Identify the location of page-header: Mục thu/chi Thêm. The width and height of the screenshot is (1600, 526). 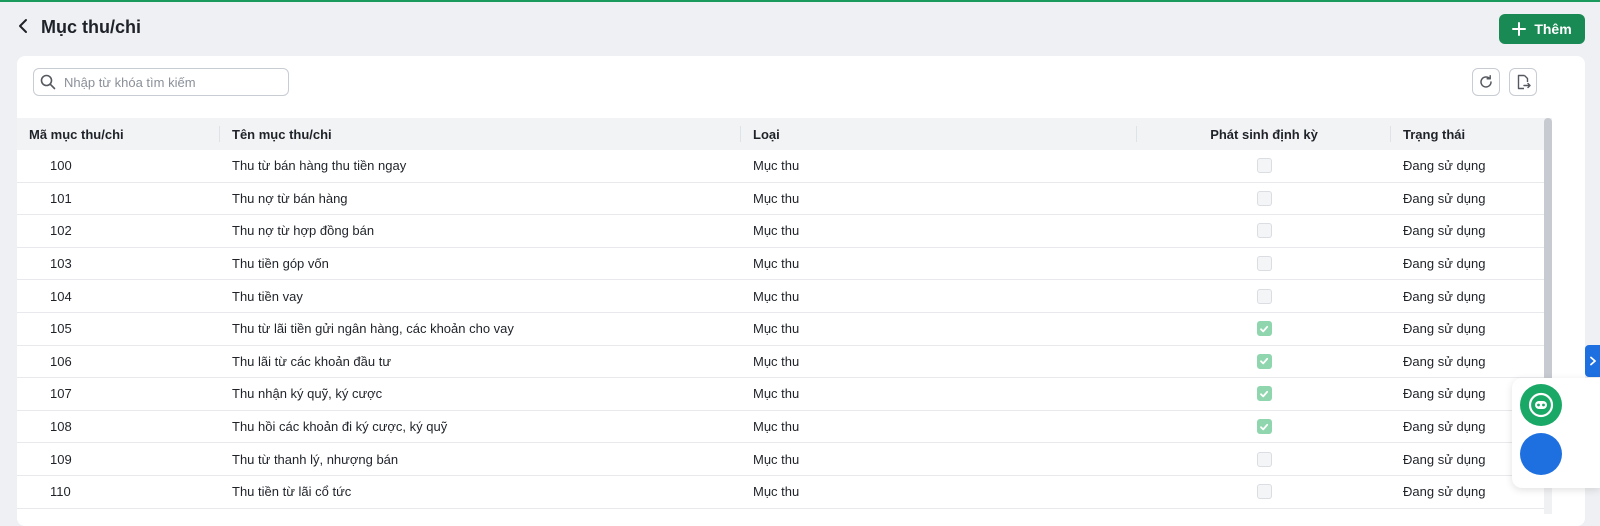
(800, 28).